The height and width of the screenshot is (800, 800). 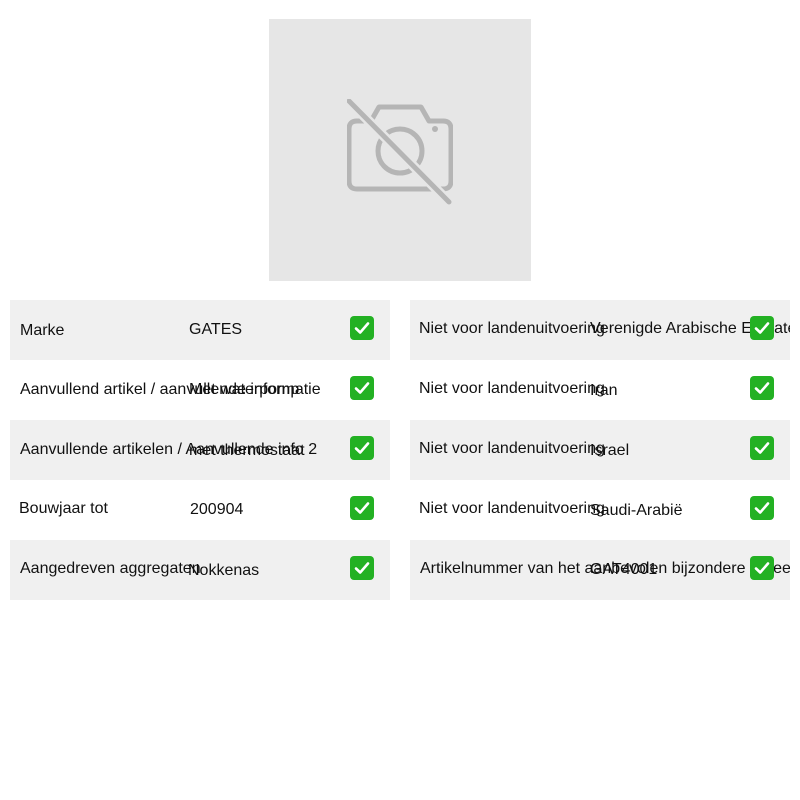 What do you see at coordinates (63, 508) in the screenshot?
I see `row-label: Bouwjaar tot` at bounding box center [63, 508].